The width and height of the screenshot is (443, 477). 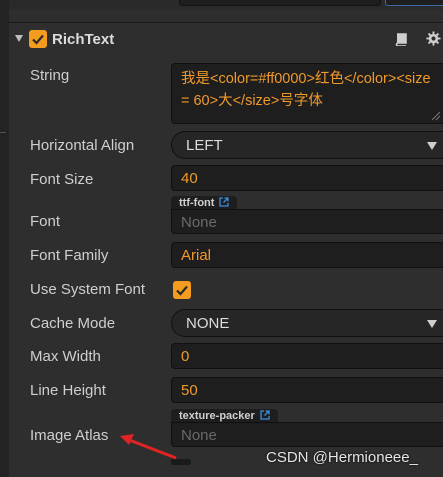 I want to click on font-placeholder: None, so click(x=199, y=222).